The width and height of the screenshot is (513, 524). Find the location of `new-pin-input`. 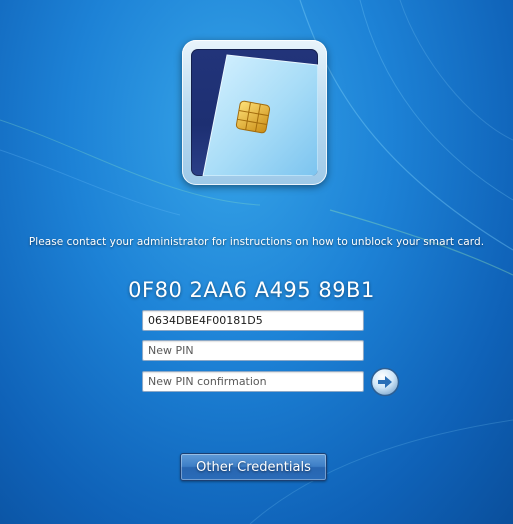

new-pin-input is located at coordinates (253, 350).